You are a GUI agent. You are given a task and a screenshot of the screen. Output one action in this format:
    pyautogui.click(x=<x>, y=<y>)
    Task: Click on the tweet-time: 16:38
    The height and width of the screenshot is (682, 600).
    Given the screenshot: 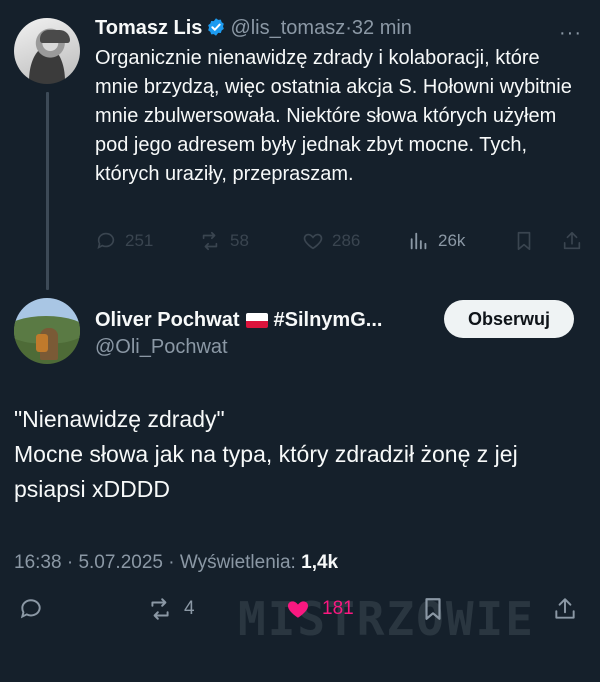 What is the action you would take?
    pyautogui.click(x=38, y=562)
    